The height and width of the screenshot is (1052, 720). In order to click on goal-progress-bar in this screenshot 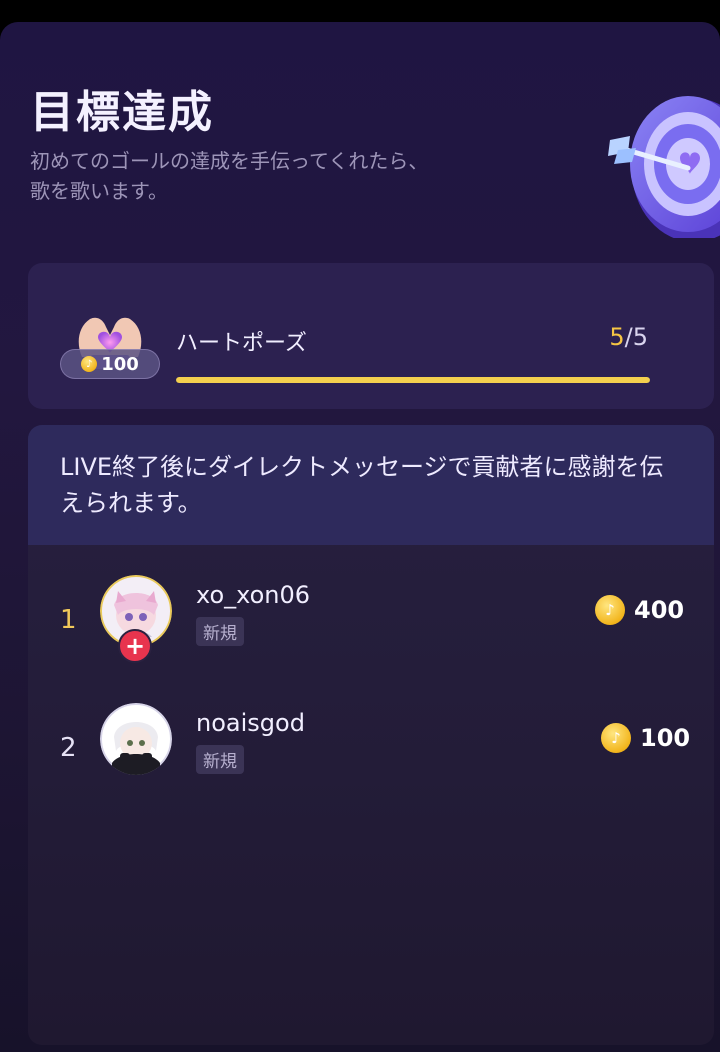, I will do `click(413, 380)`.